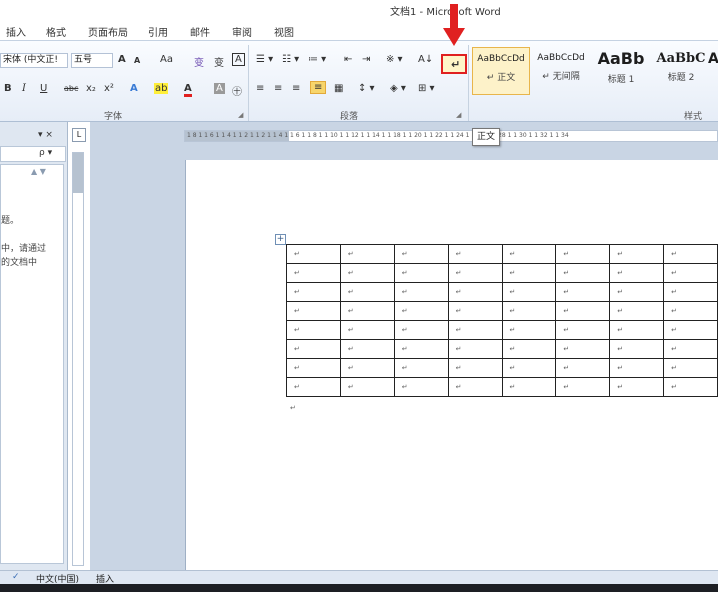  I want to click on style-heading-2: AaBbC 标题 2, so click(681, 71).